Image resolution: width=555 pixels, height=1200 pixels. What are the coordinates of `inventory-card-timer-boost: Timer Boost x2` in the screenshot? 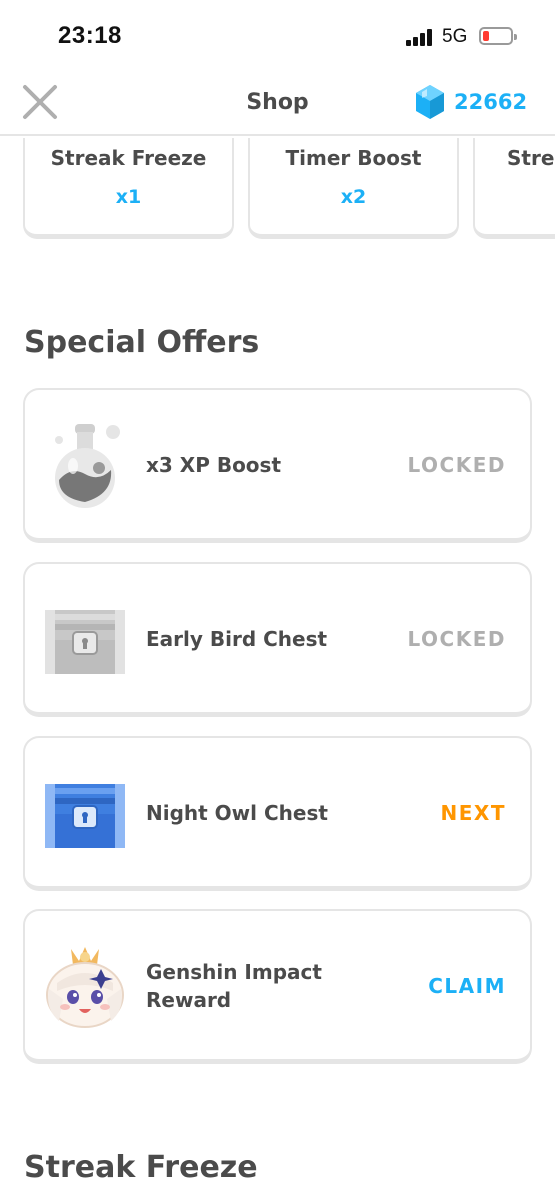 It's located at (353, 188).